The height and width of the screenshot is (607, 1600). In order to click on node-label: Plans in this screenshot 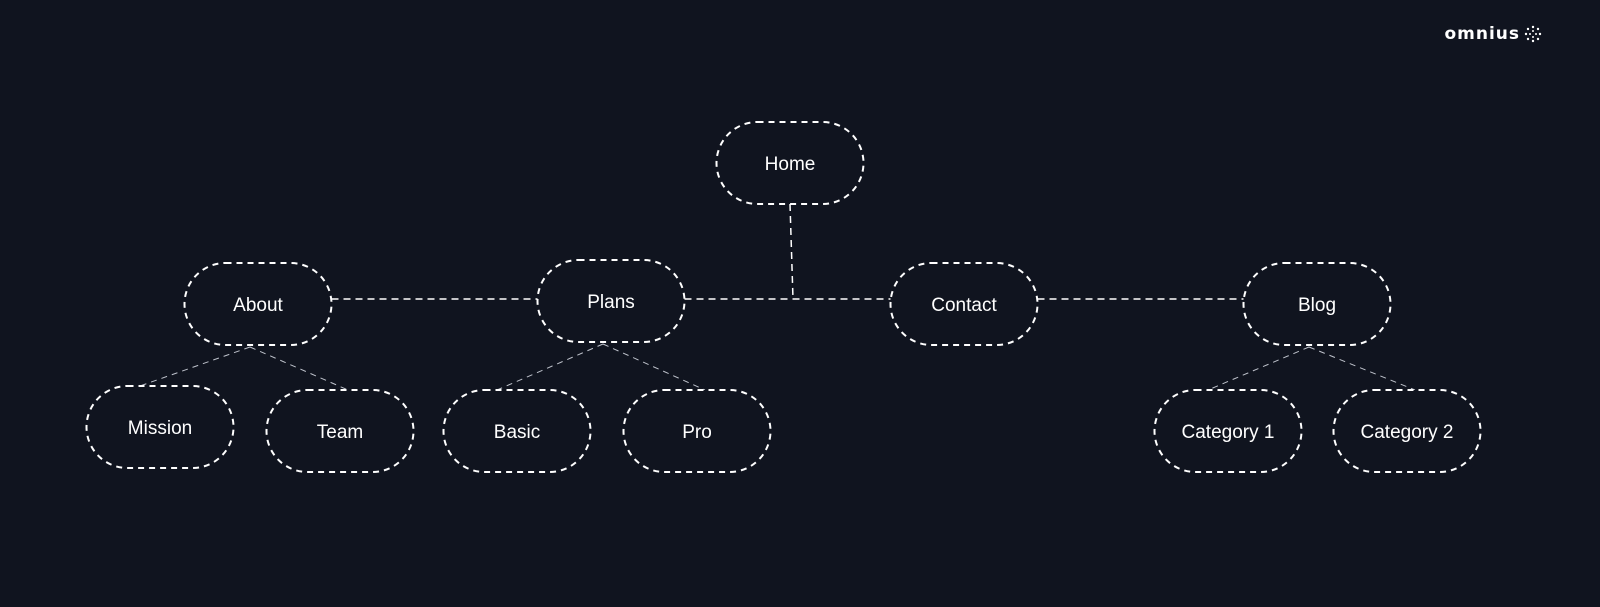, I will do `click(611, 302)`.